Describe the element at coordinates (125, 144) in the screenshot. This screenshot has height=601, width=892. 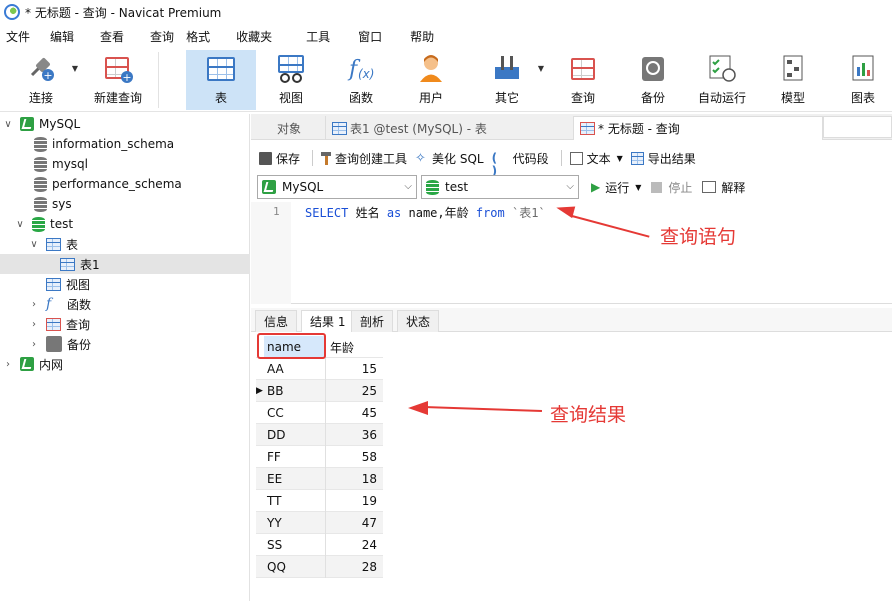
I see `tree-db-information-schema: information_schema` at that location.